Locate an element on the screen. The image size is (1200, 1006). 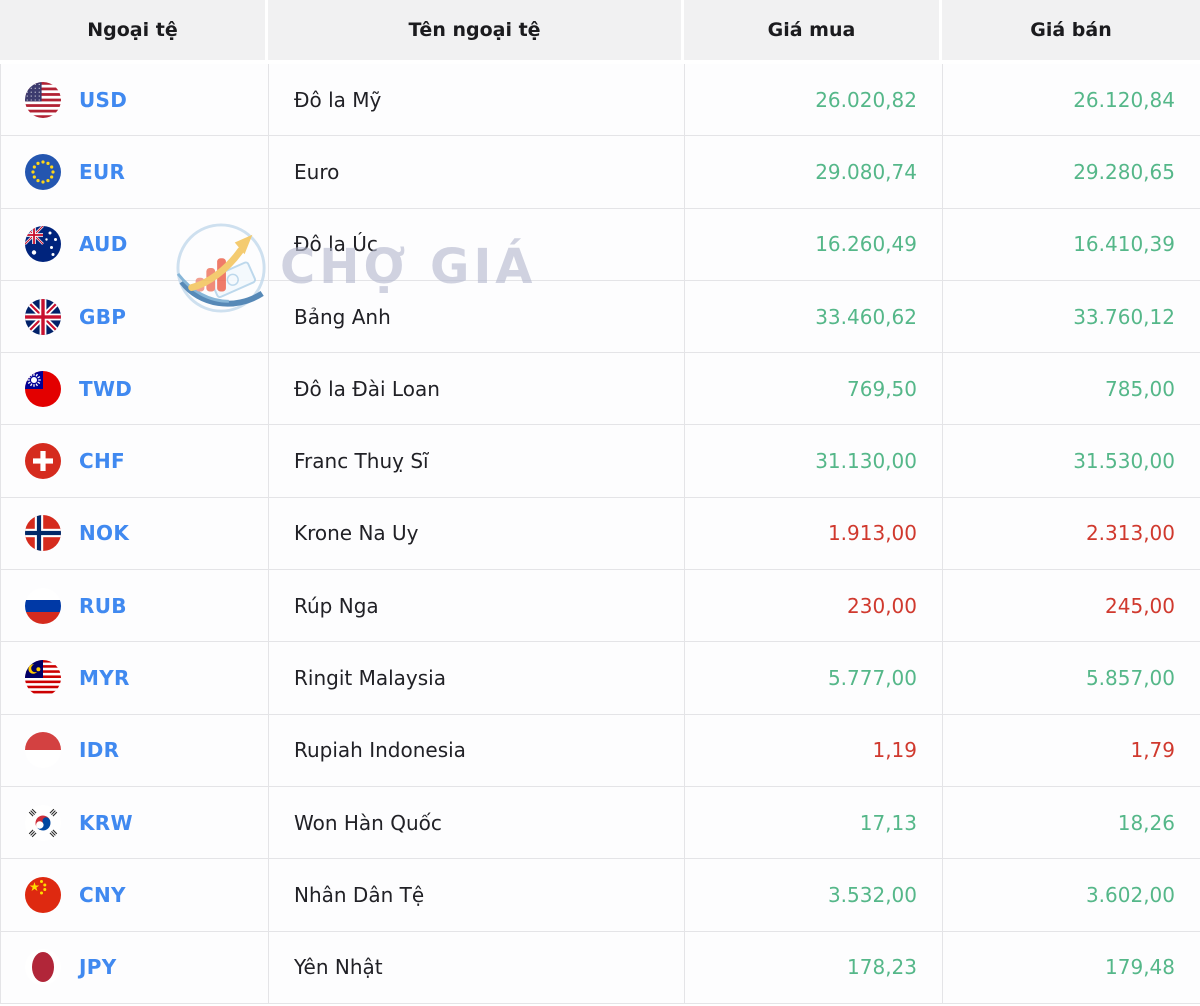
name-cell: Đô la Đài Loan is located at coordinates (477, 389).